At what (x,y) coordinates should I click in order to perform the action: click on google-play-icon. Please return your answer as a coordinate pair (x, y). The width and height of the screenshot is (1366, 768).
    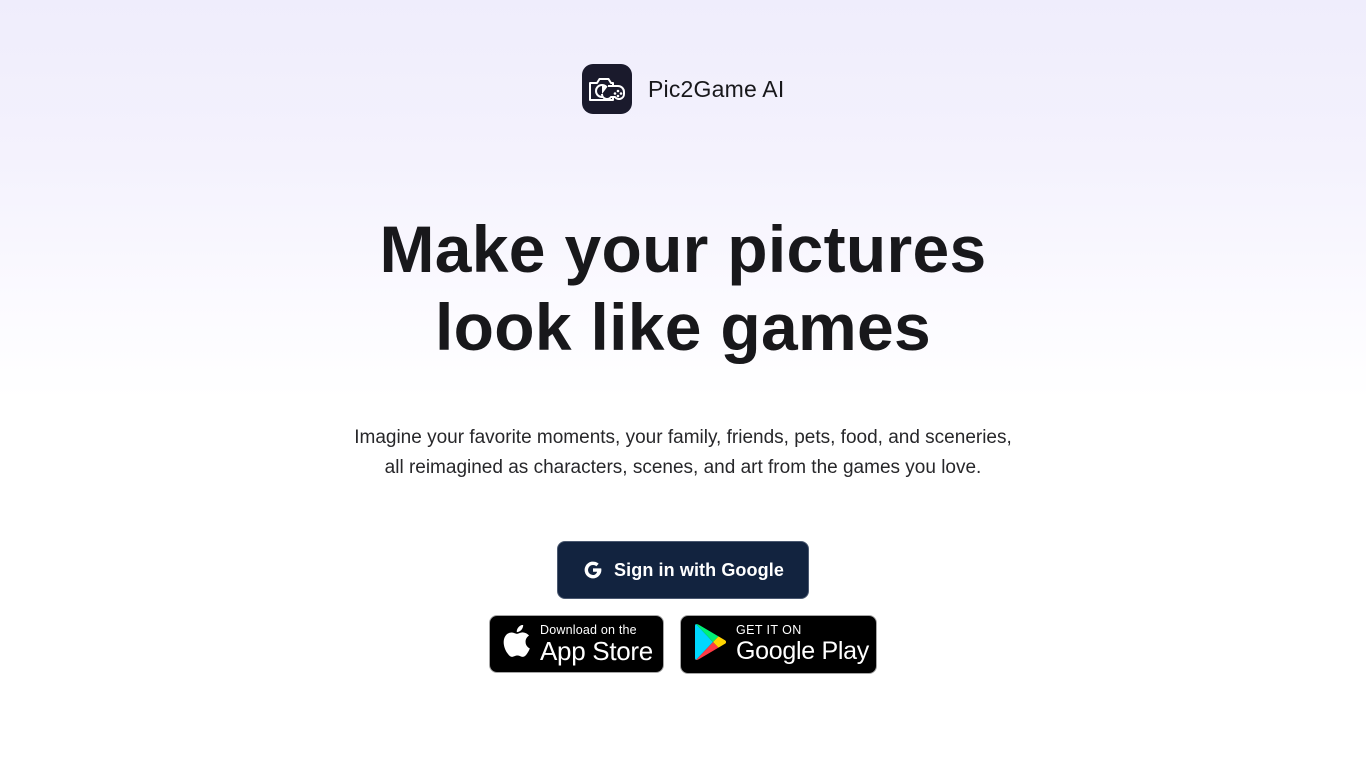
    Looking at the image, I should click on (711, 644).